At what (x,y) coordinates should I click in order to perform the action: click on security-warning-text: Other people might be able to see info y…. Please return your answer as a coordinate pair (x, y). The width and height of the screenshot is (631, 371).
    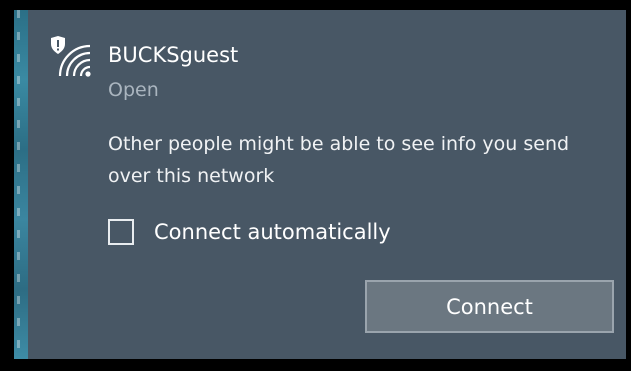
    Looking at the image, I should click on (339, 160).